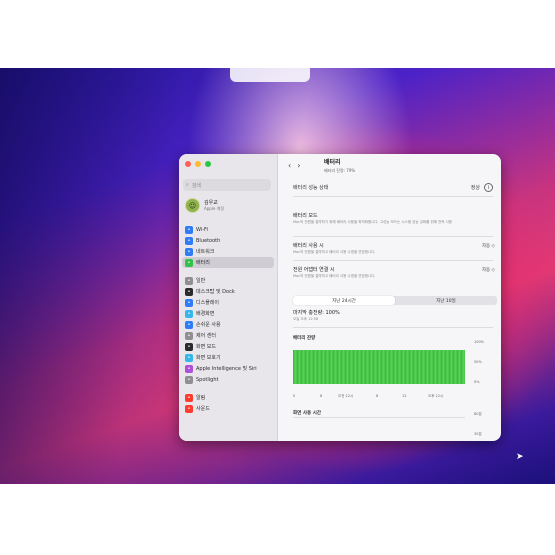 The width and height of the screenshot is (555, 555). Describe the element at coordinates (446, 300) in the screenshot. I see `tab-last-10-days: 지난 10일` at that location.